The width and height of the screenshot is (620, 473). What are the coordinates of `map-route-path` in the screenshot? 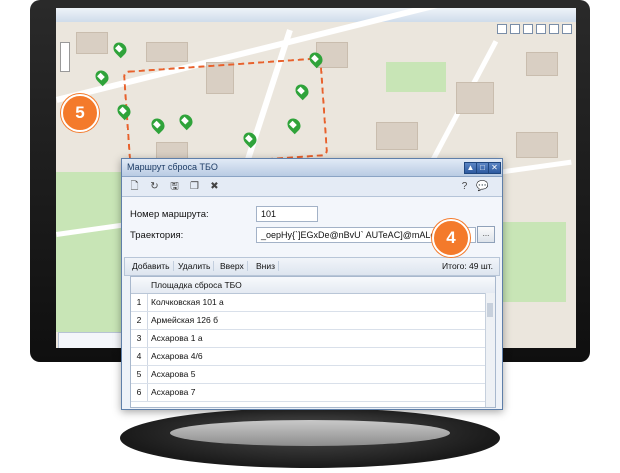 It's located at (225, 113).